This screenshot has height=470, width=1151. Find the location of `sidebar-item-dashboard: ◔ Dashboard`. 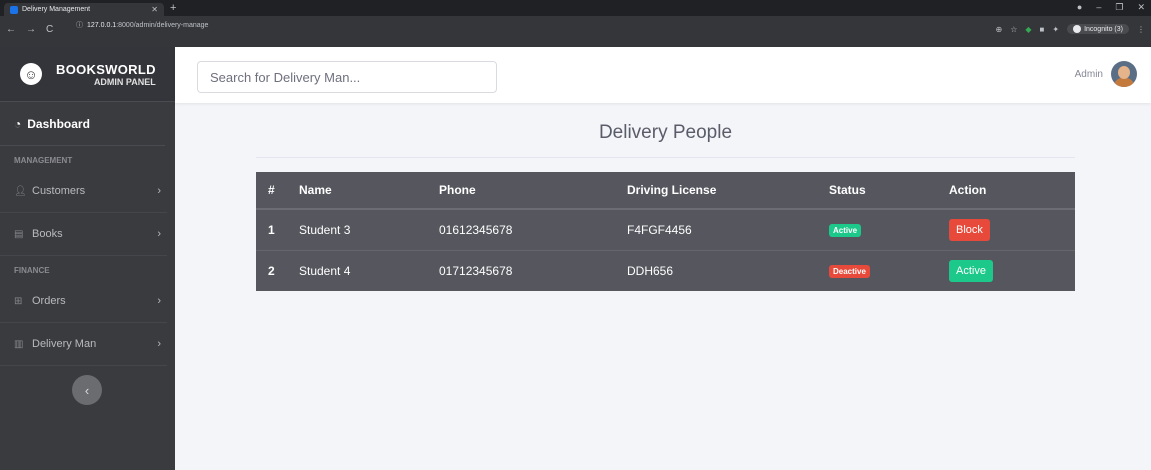

sidebar-item-dashboard: ◔ Dashboard is located at coordinates (82, 124).